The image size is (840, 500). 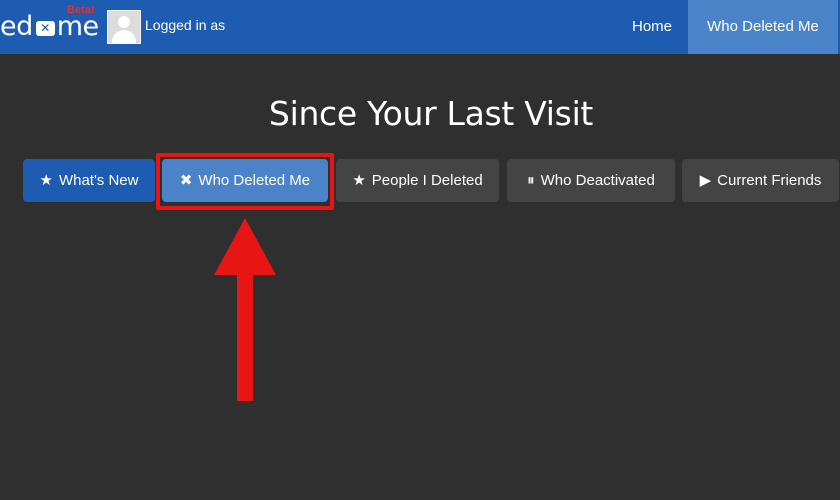 What do you see at coordinates (124, 22) in the screenshot?
I see `avatar-head-shape` at bounding box center [124, 22].